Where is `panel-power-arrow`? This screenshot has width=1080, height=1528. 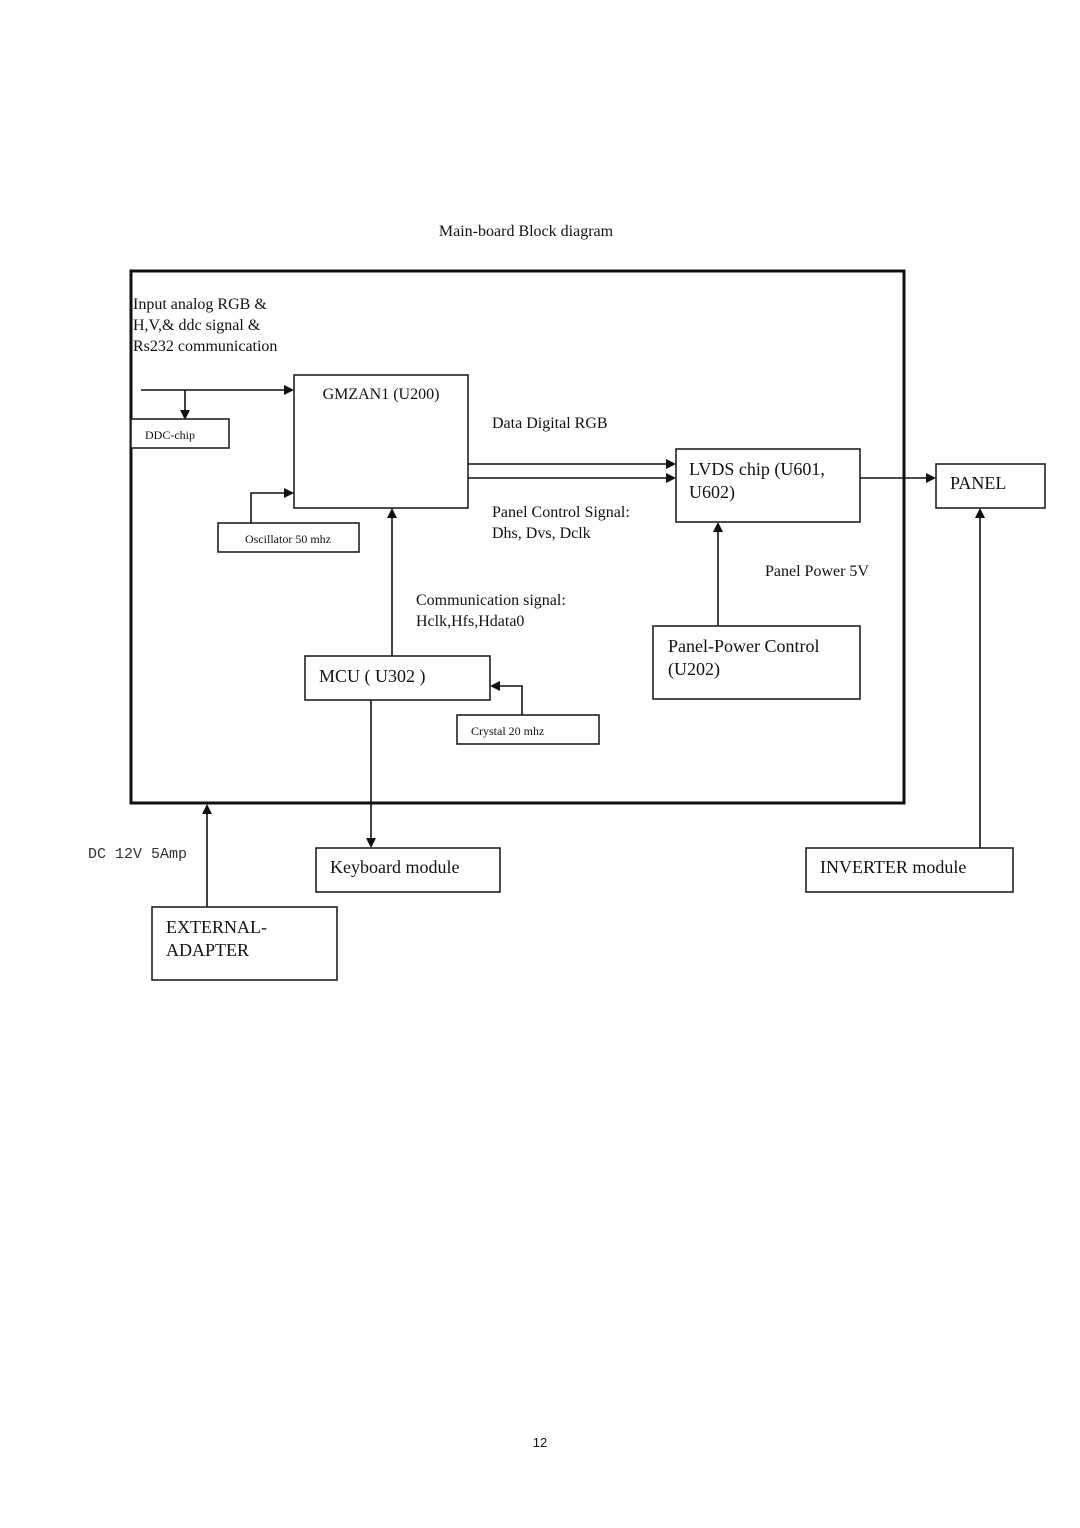 panel-power-arrow is located at coordinates (718, 574).